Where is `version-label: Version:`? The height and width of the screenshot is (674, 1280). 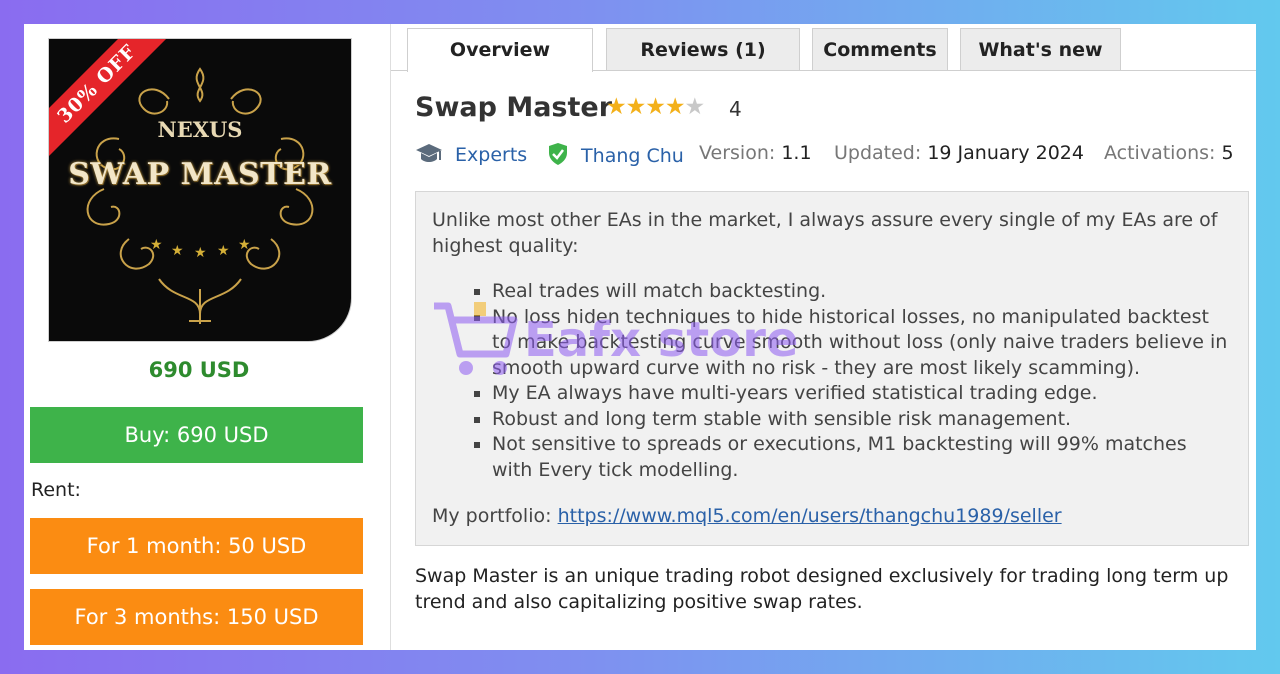
version-label: Version: is located at coordinates (737, 153).